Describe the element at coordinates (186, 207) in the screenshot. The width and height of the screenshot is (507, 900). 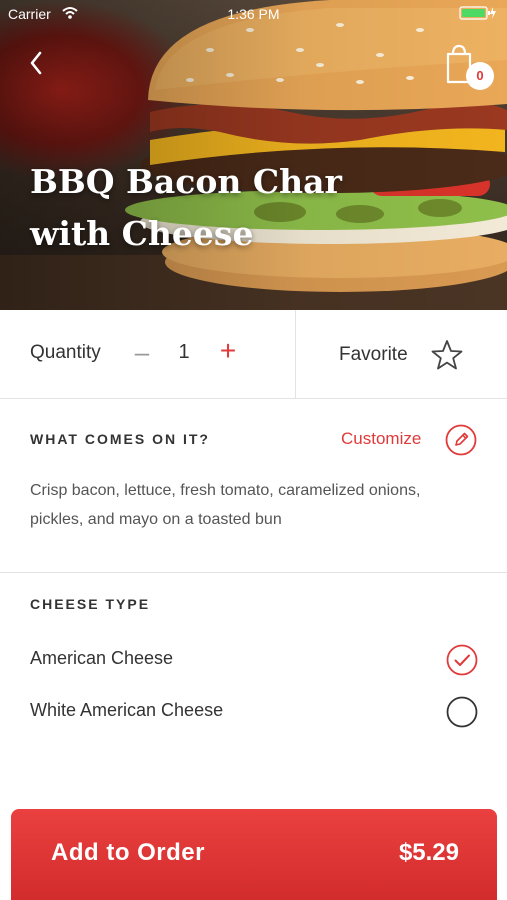
I see `item-title: BBQ Bacon Char with Cheese` at that location.